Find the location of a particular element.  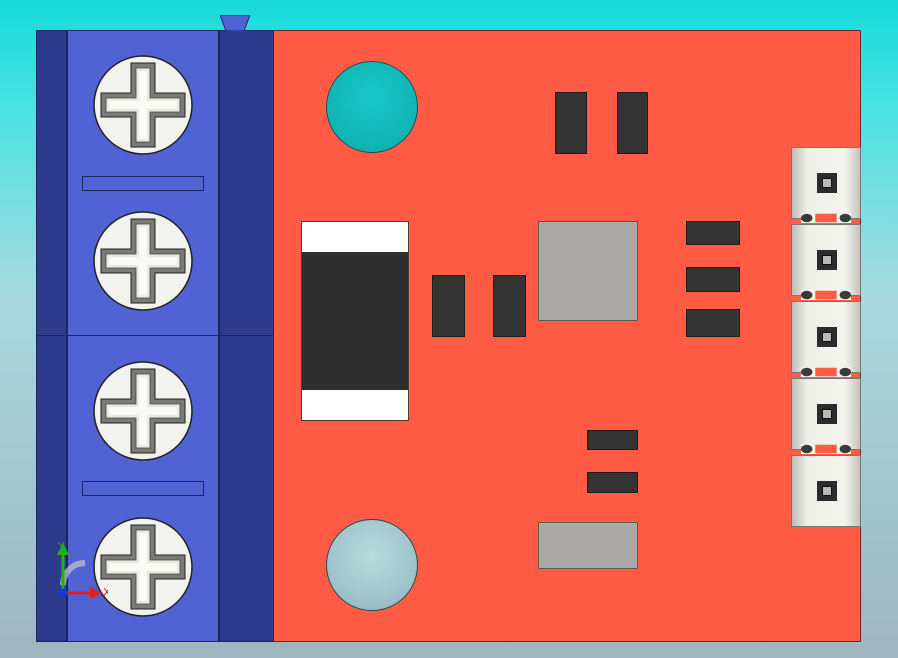

pin-header is located at coordinates (826, 337).